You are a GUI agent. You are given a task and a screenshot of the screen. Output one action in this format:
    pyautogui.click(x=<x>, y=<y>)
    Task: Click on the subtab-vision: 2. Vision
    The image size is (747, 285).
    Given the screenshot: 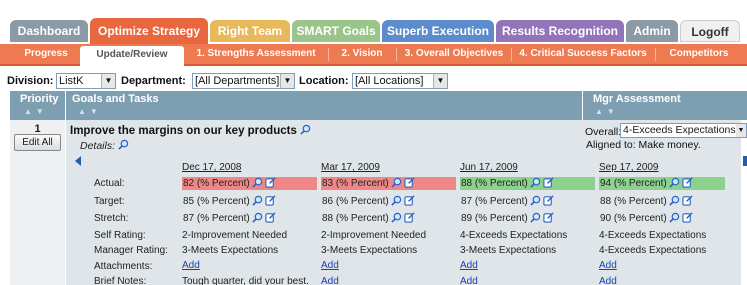 What is the action you would take?
    pyautogui.click(x=362, y=54)
    